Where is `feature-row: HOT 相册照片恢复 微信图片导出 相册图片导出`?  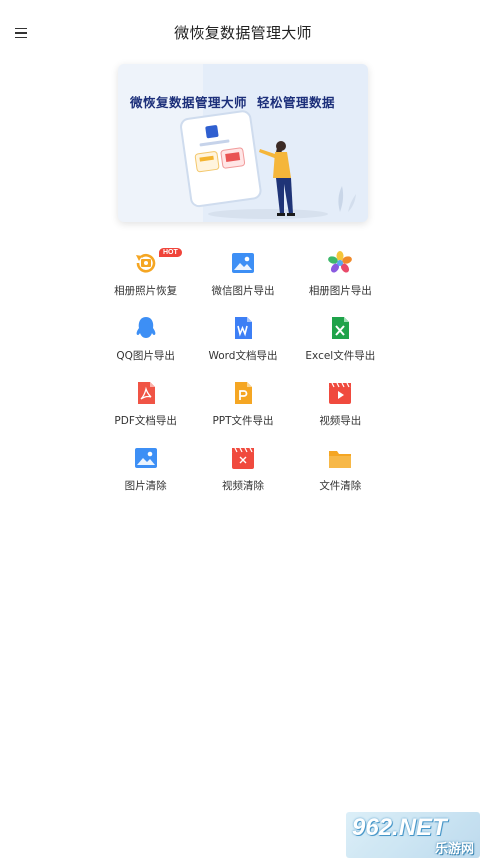 feature-row: HOT 相册照片恢复 微信图片导出 相册图片导出 is located at coordinates (243, 278).